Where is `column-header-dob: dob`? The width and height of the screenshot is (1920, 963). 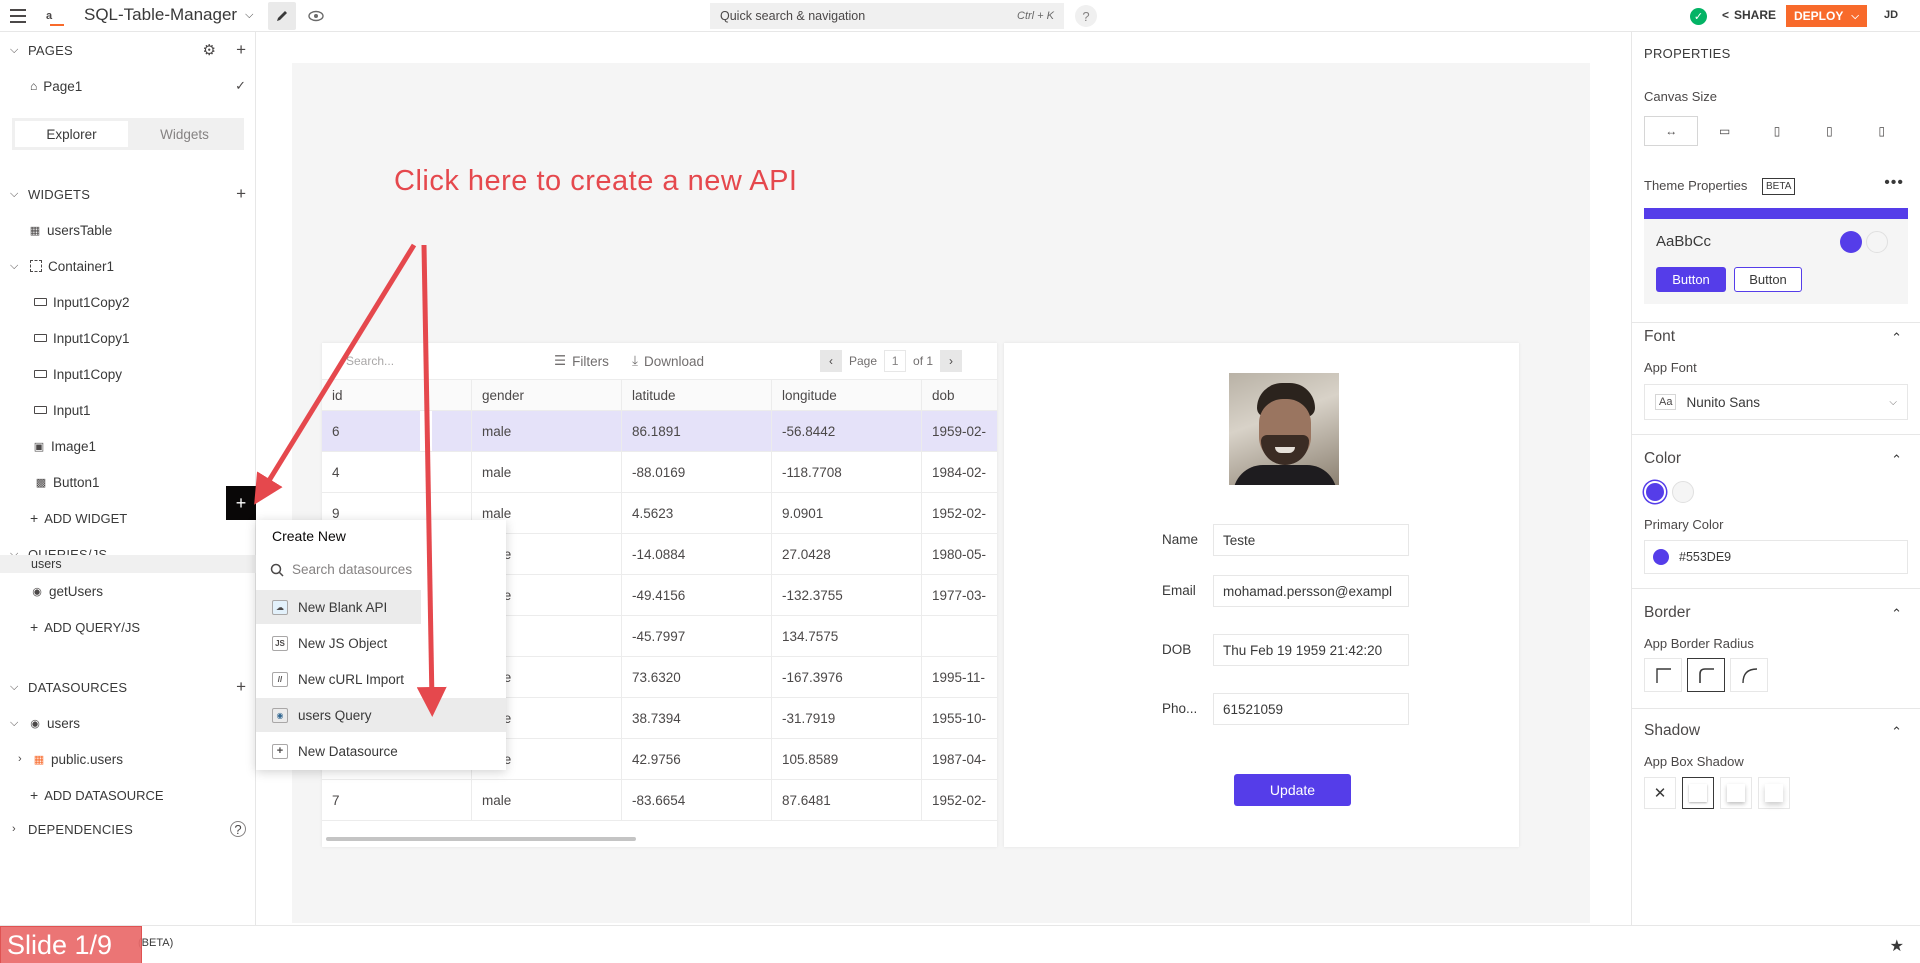
column-header-dob: dob is located at coordinates (959, 395).